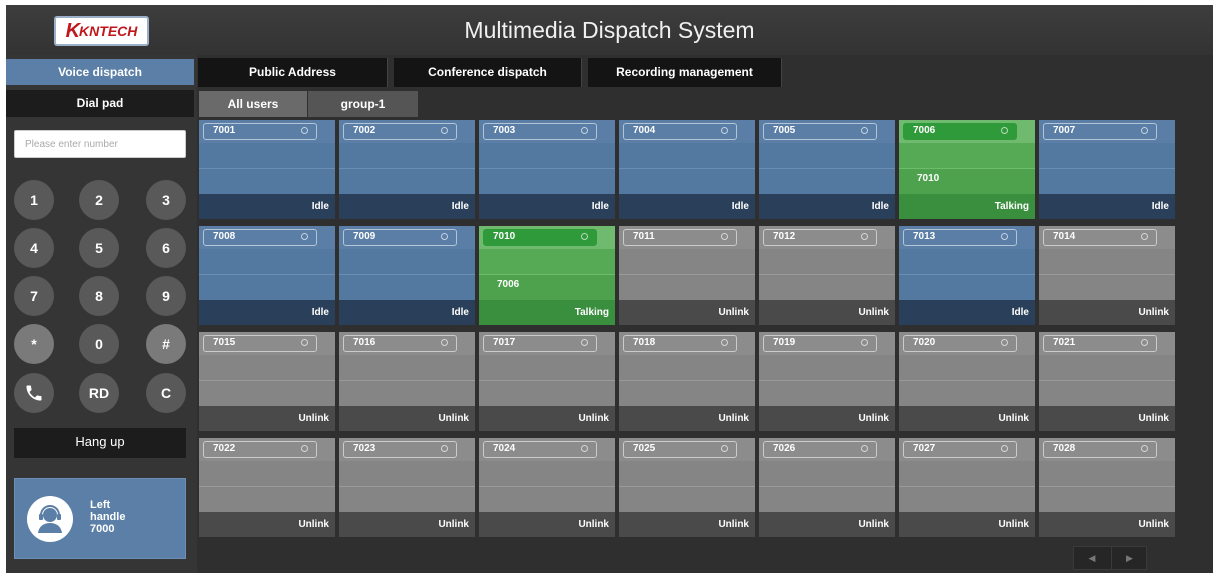  I want to click on extension-tile: 7008 Idle, so click(267, 275).